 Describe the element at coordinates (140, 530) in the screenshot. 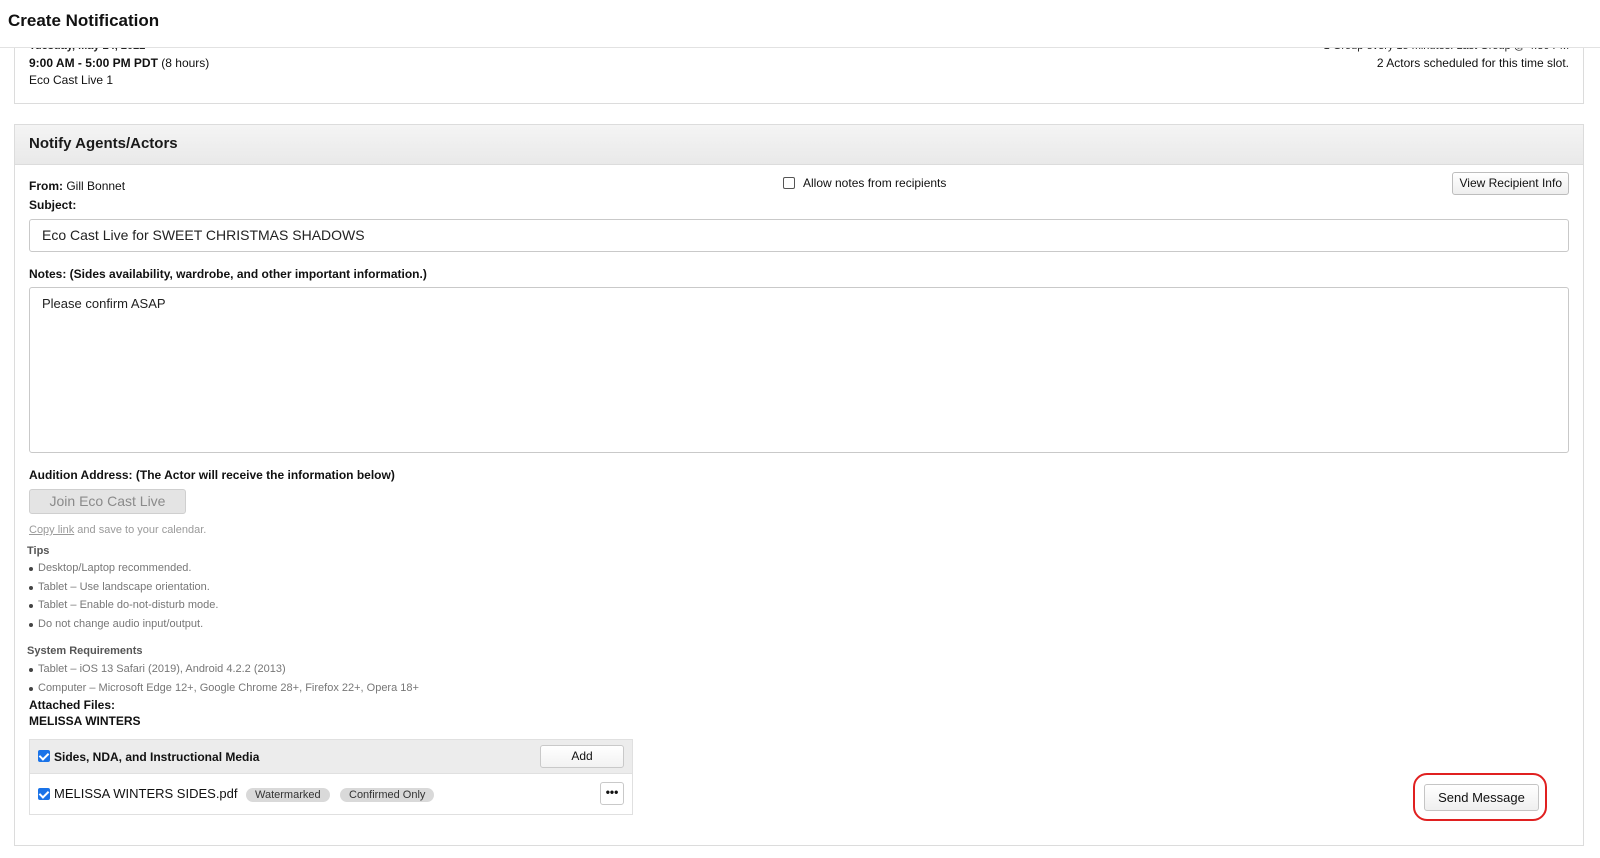

I see `copy-link-suffix: and save to your calendar.` at that location.